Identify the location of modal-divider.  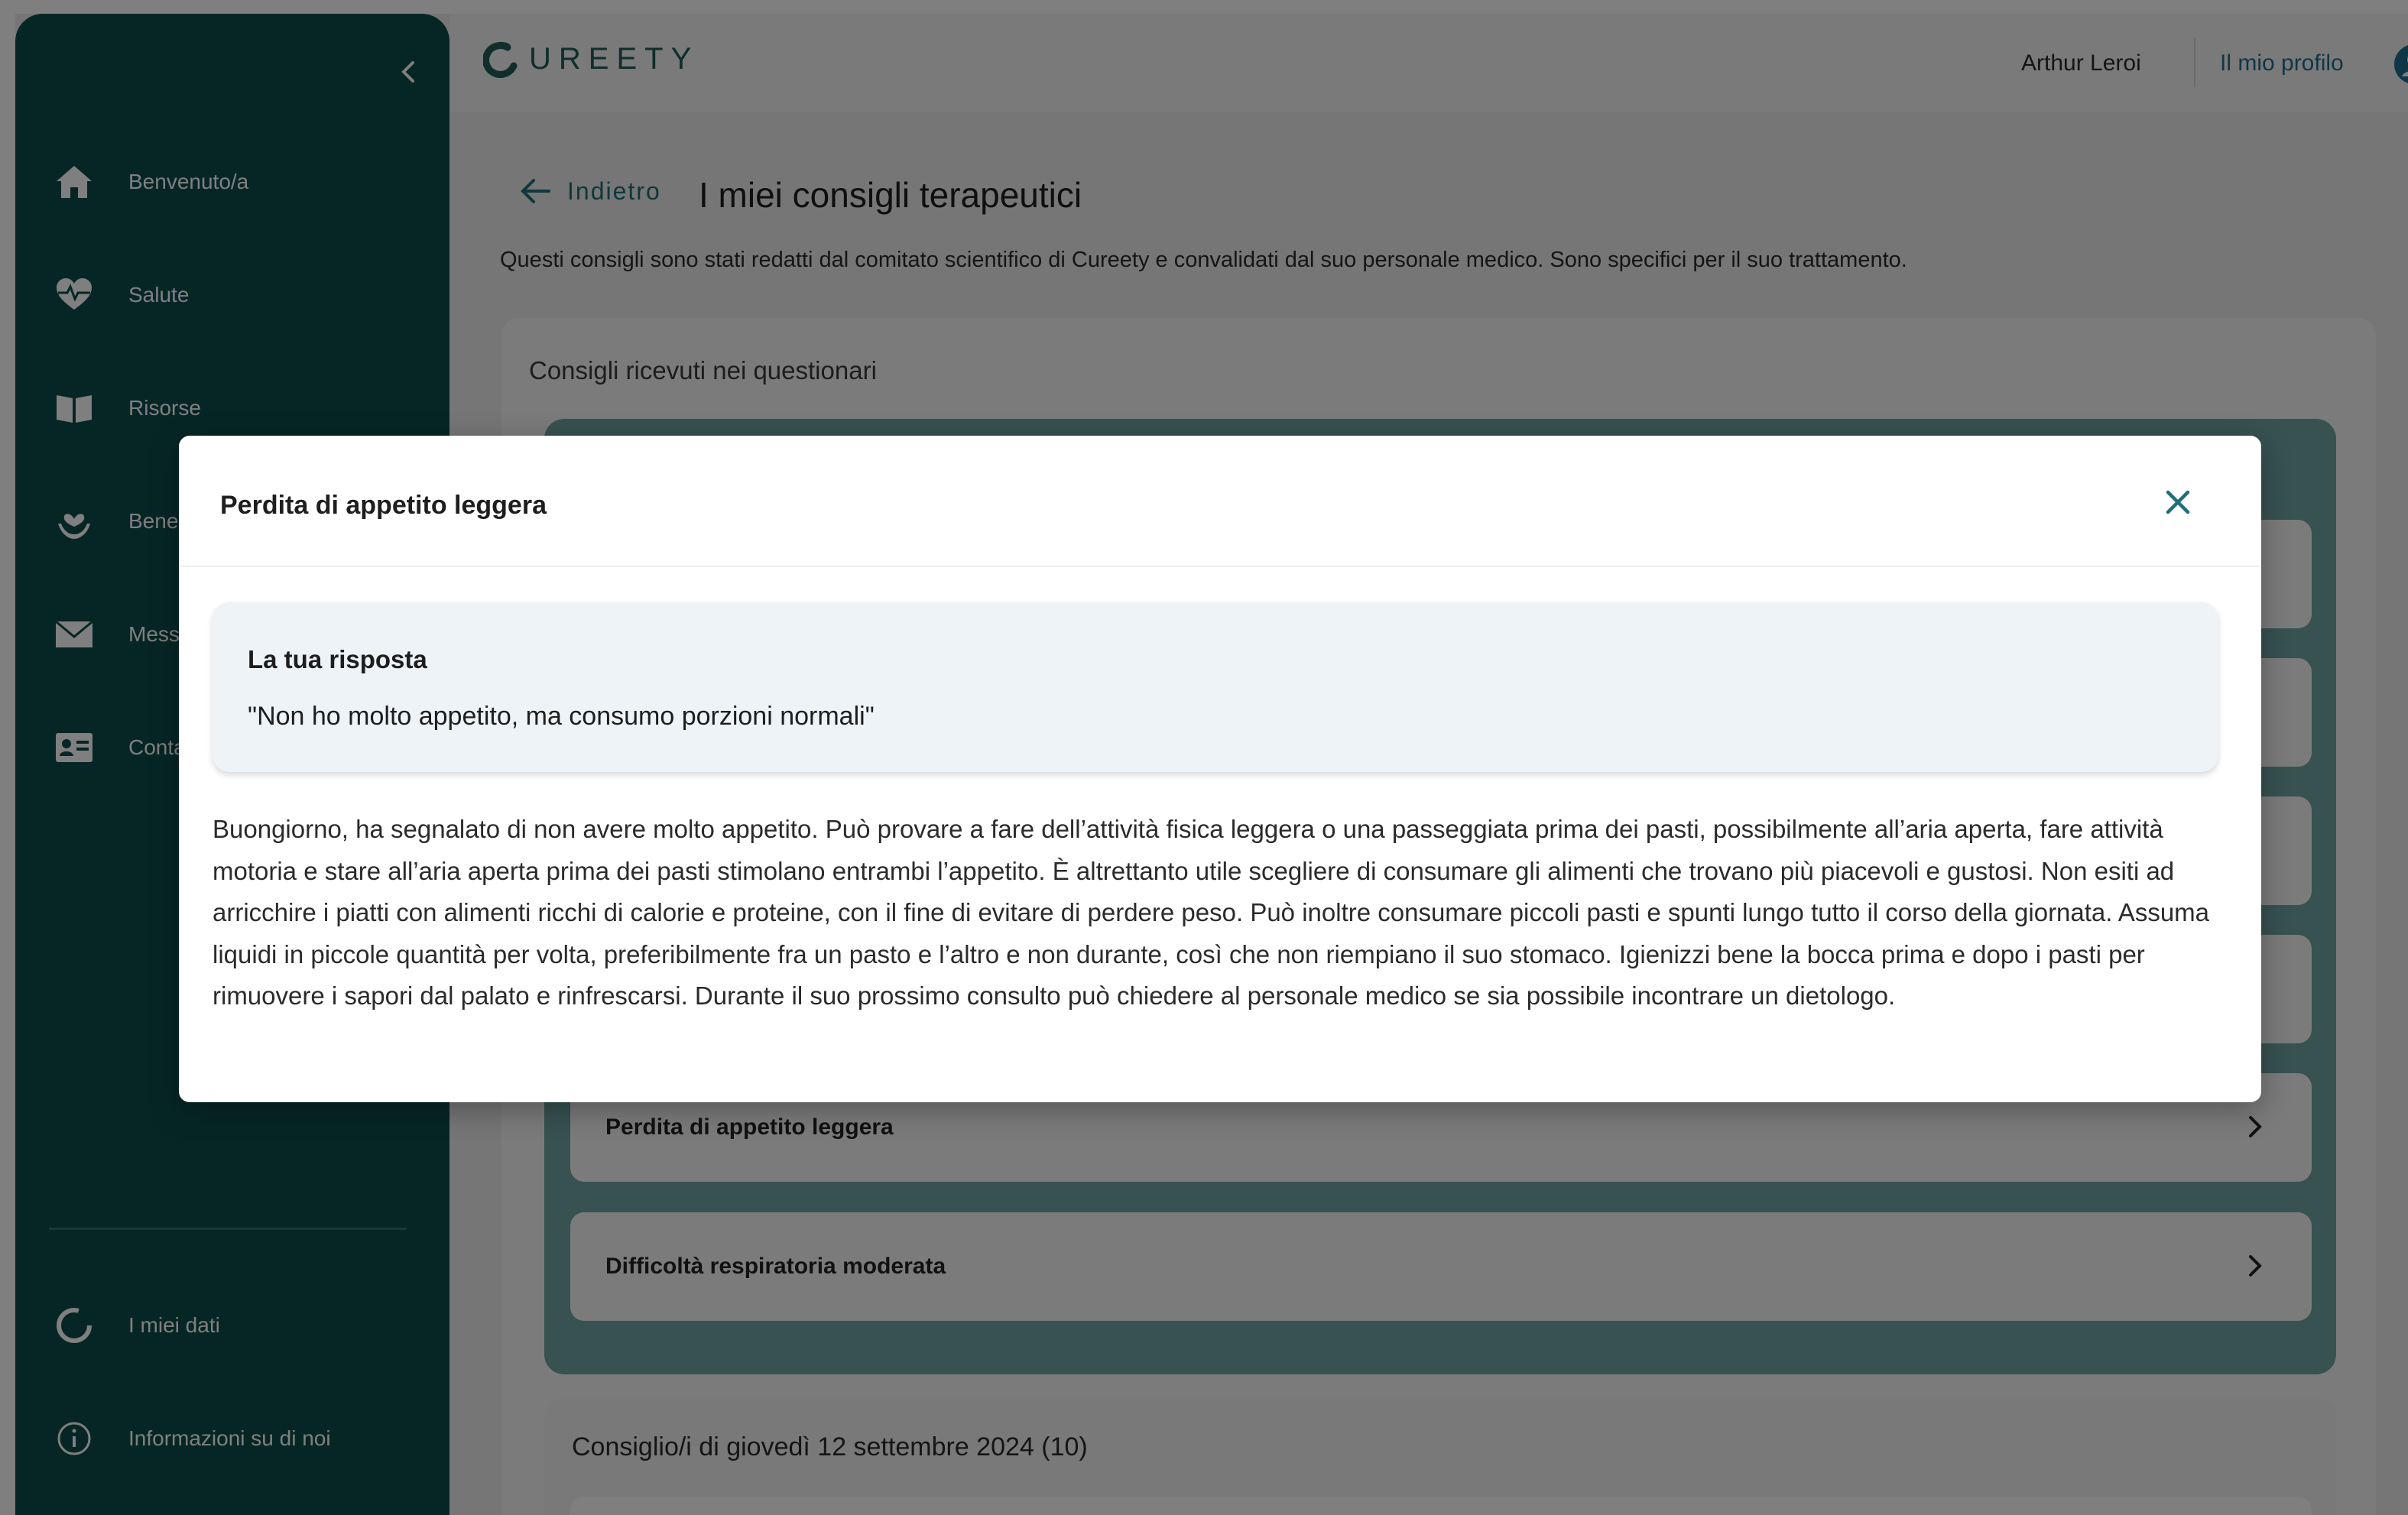
(1220, 566).